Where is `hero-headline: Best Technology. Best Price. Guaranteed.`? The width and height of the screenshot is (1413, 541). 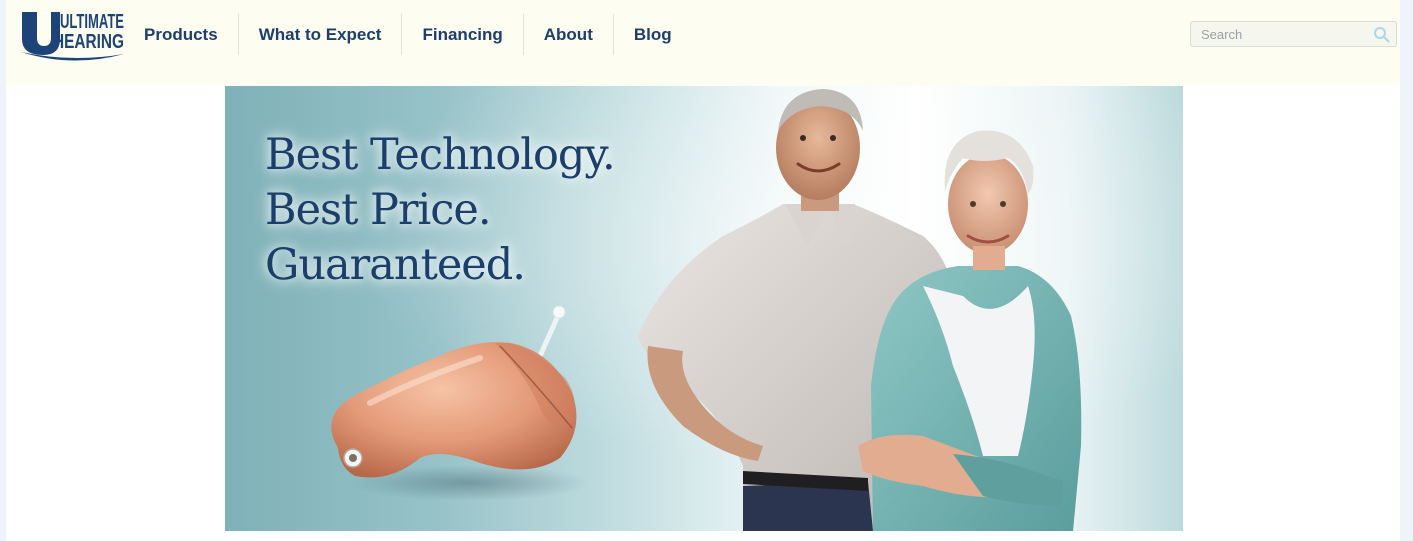 hero-headline: Best Technology. Best Price. Guaranteed. is located at coordinates (440, 210).